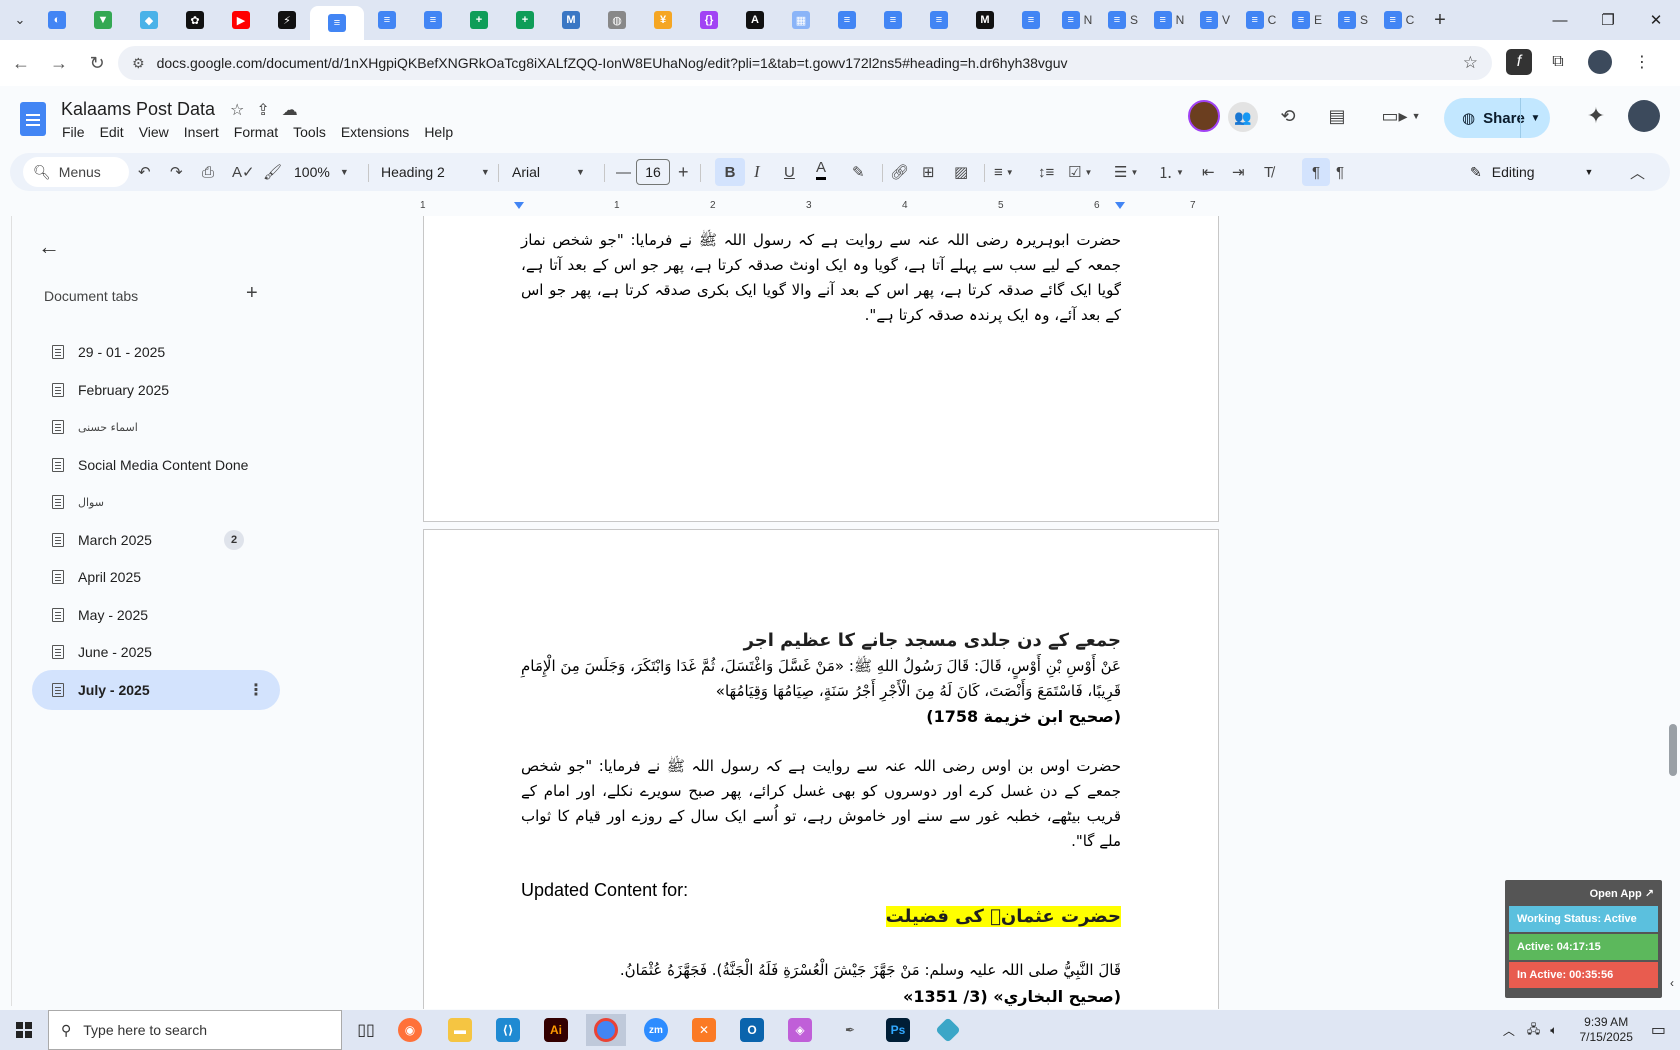 The width and height of the screenshot is (1680, 1050). What do you see at coordinates (1583, 894) in the screenshot?
I see `open-app-link: Open App ↗` at bounding box center [1583, 894].